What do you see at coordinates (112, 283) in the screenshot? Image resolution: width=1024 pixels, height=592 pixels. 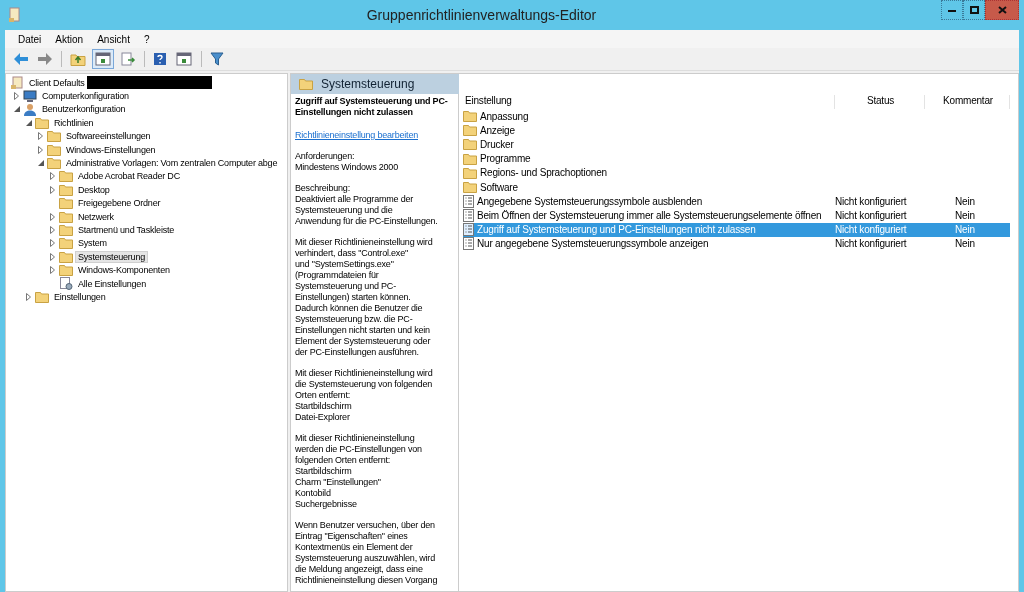 I see `tree-item: Alle Einstellungen` at bounding box center [112, 283].